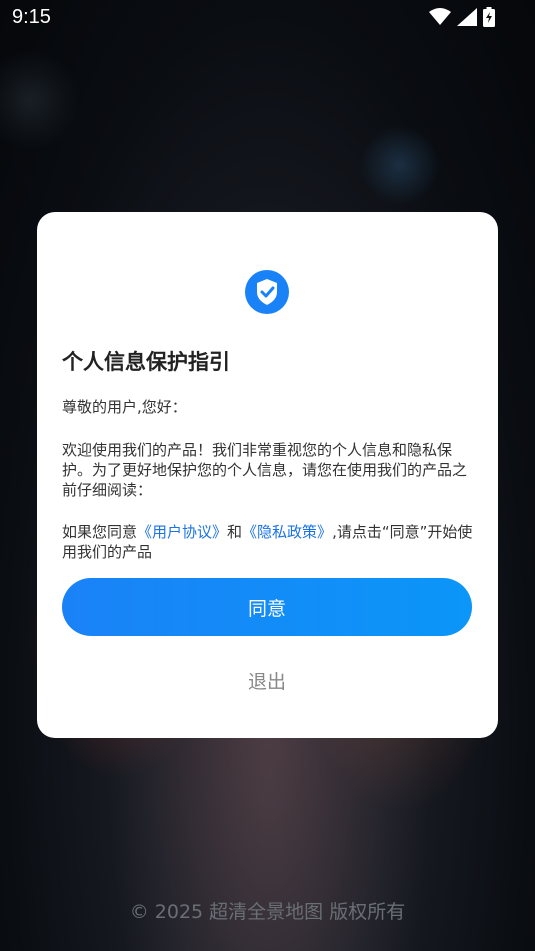 This screenshot has height=951, width=535. What do you see at coordinates (267, 680) in the screenshot?
I see `exit-button: 退出` at bounding box center [267, 680].